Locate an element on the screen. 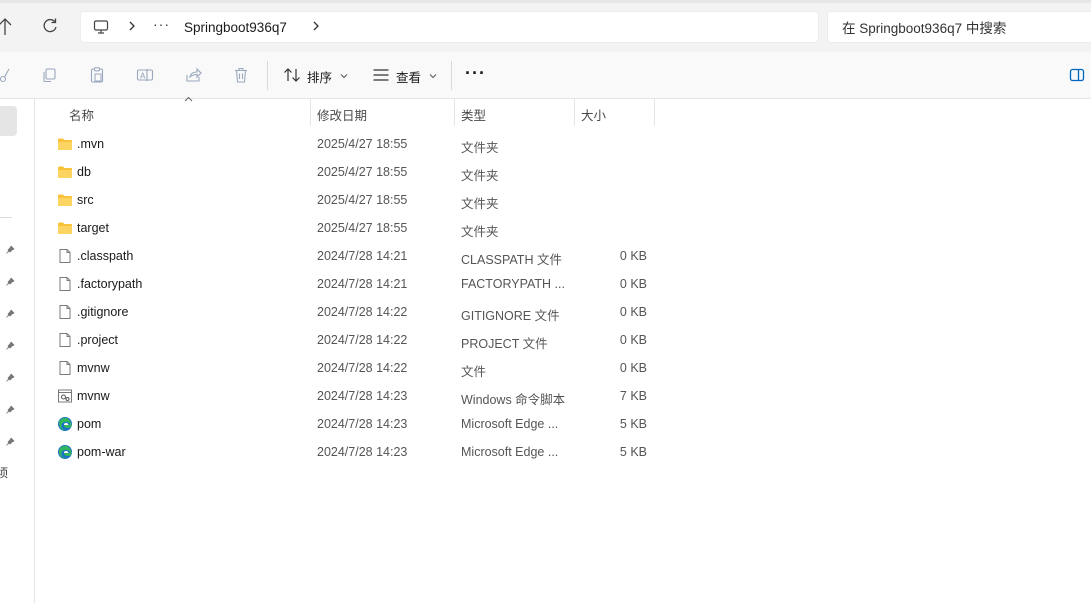  toolbar-divider is located at coordinates (267, 75).